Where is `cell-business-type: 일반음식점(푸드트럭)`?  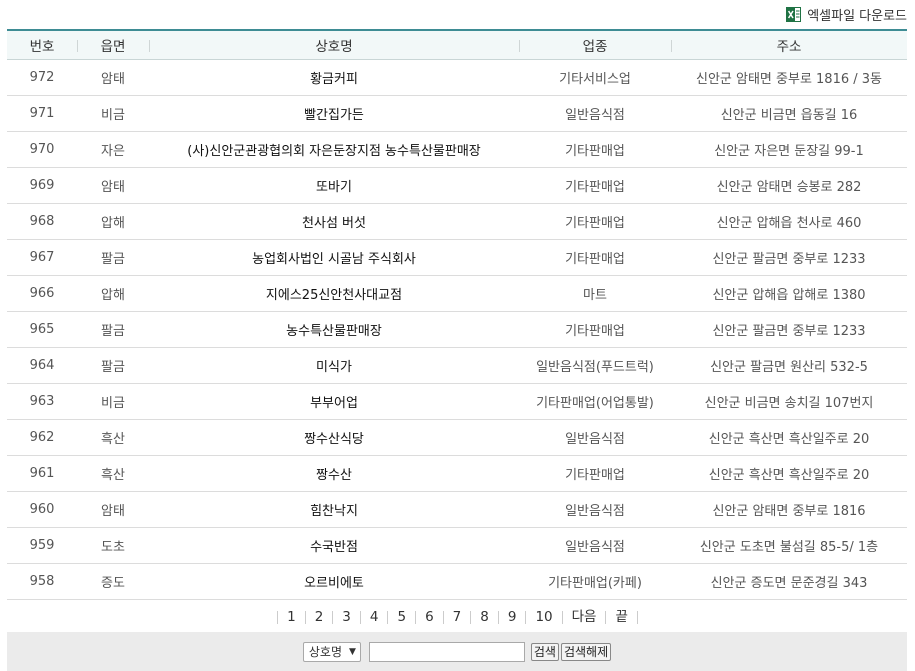
cell-business-type: 일반음식점(푸드트럭) is located at coordinates (595, 367).